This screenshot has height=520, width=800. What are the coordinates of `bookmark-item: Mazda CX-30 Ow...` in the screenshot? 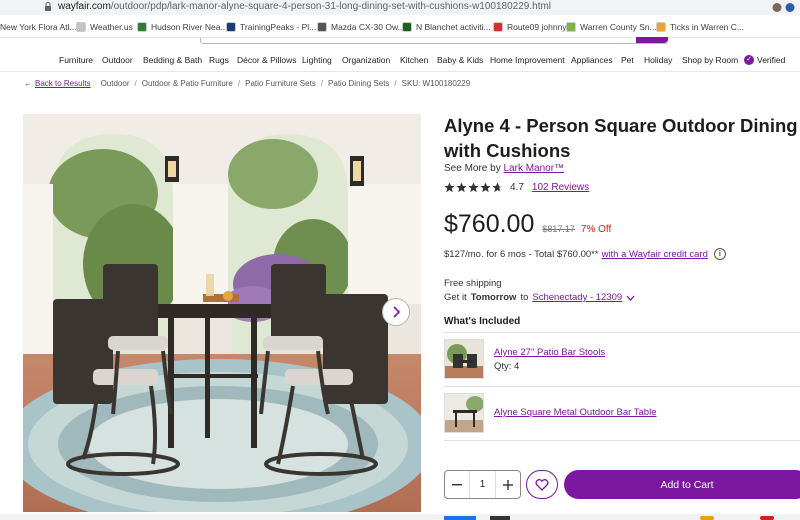 It's located at (361, 27).